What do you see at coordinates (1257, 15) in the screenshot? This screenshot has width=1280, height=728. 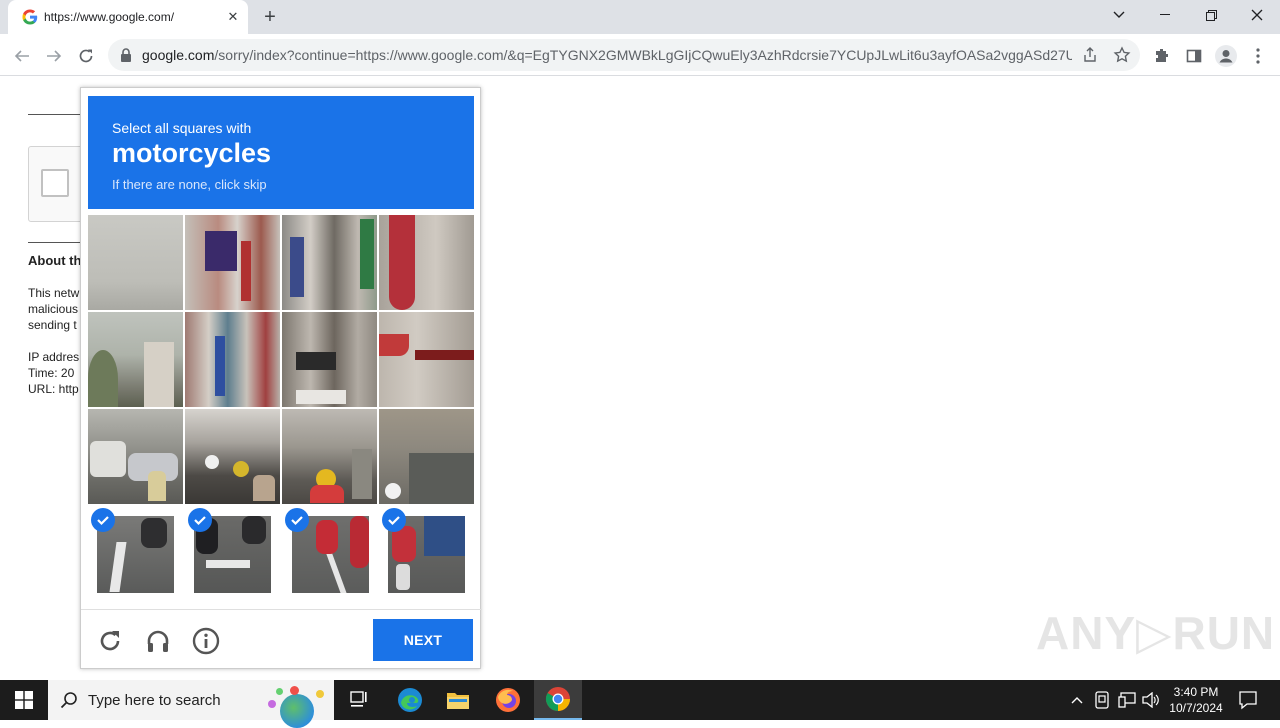 I see `close-window-icon` at bounding box center [1257, 15].